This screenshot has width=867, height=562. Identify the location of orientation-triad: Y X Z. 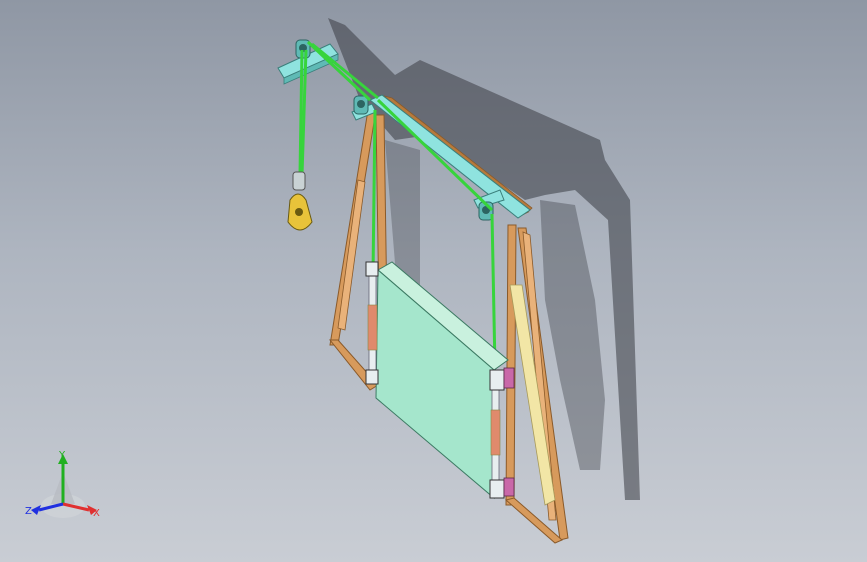
(65, 485).